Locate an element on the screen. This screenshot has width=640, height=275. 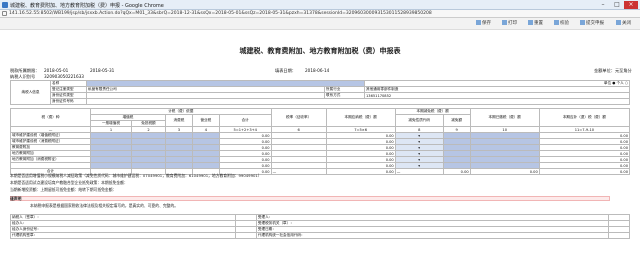
close-button: 关闭 is located at coordinates (623, 24).